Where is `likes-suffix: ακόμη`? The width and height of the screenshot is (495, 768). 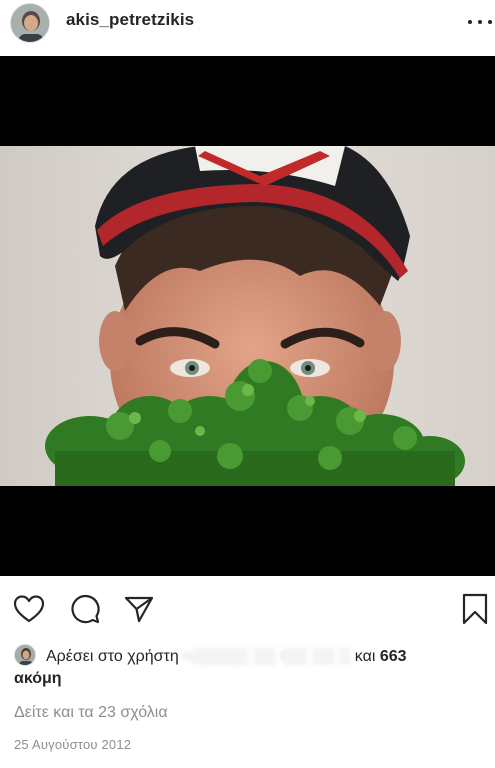 likes-suffix: ακόμη is located at coordinates (38, 678).